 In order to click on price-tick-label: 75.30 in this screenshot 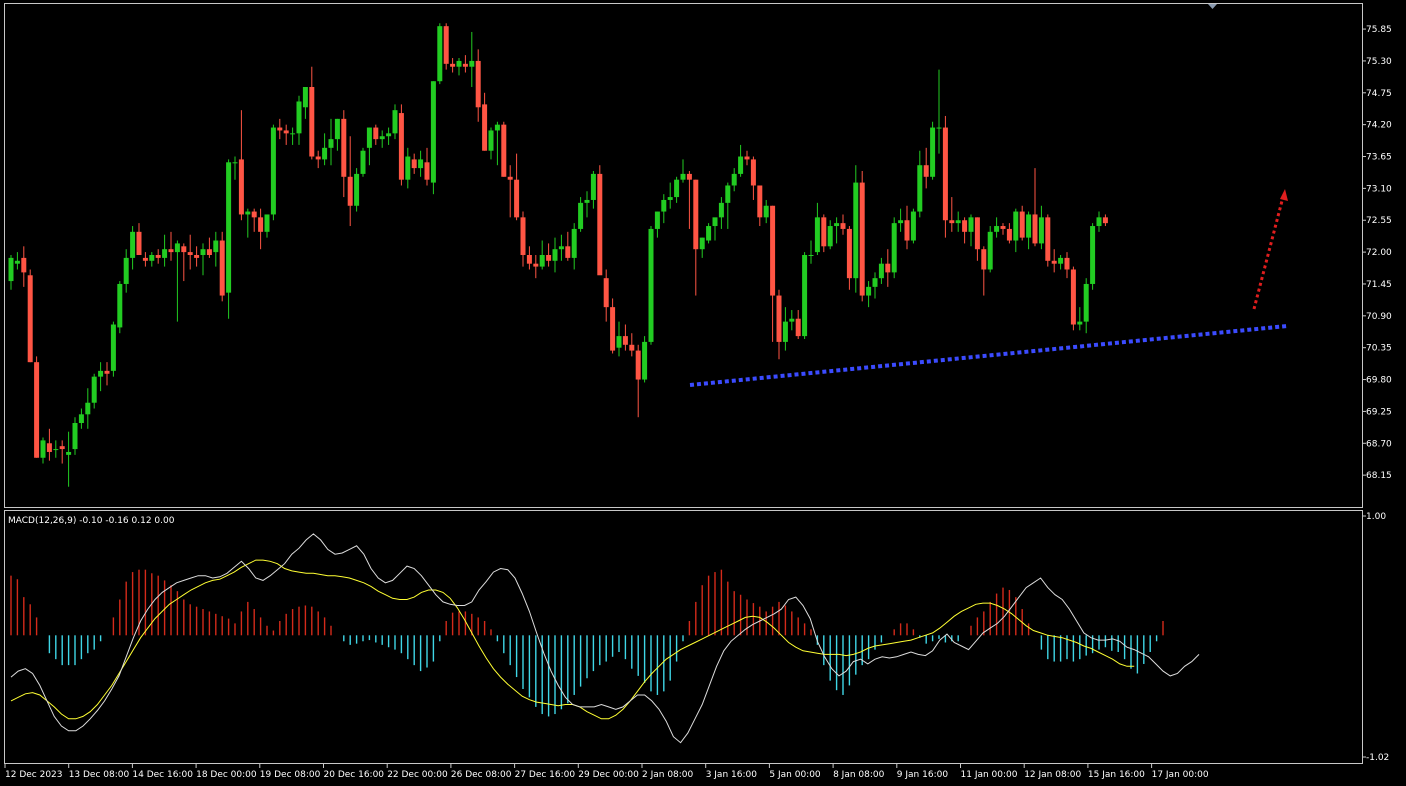, I will do `click(1379, 62)`.